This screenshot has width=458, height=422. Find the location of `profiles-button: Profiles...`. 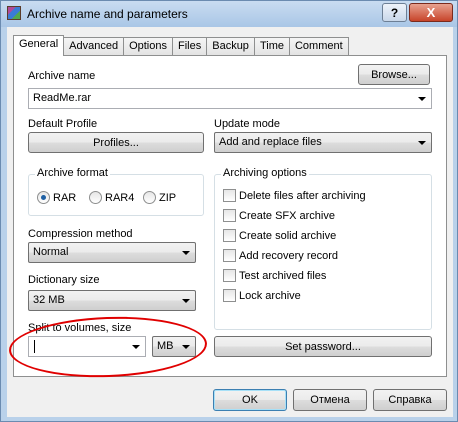

profiles-button: Profiles... is located at coordinates (116, 142).